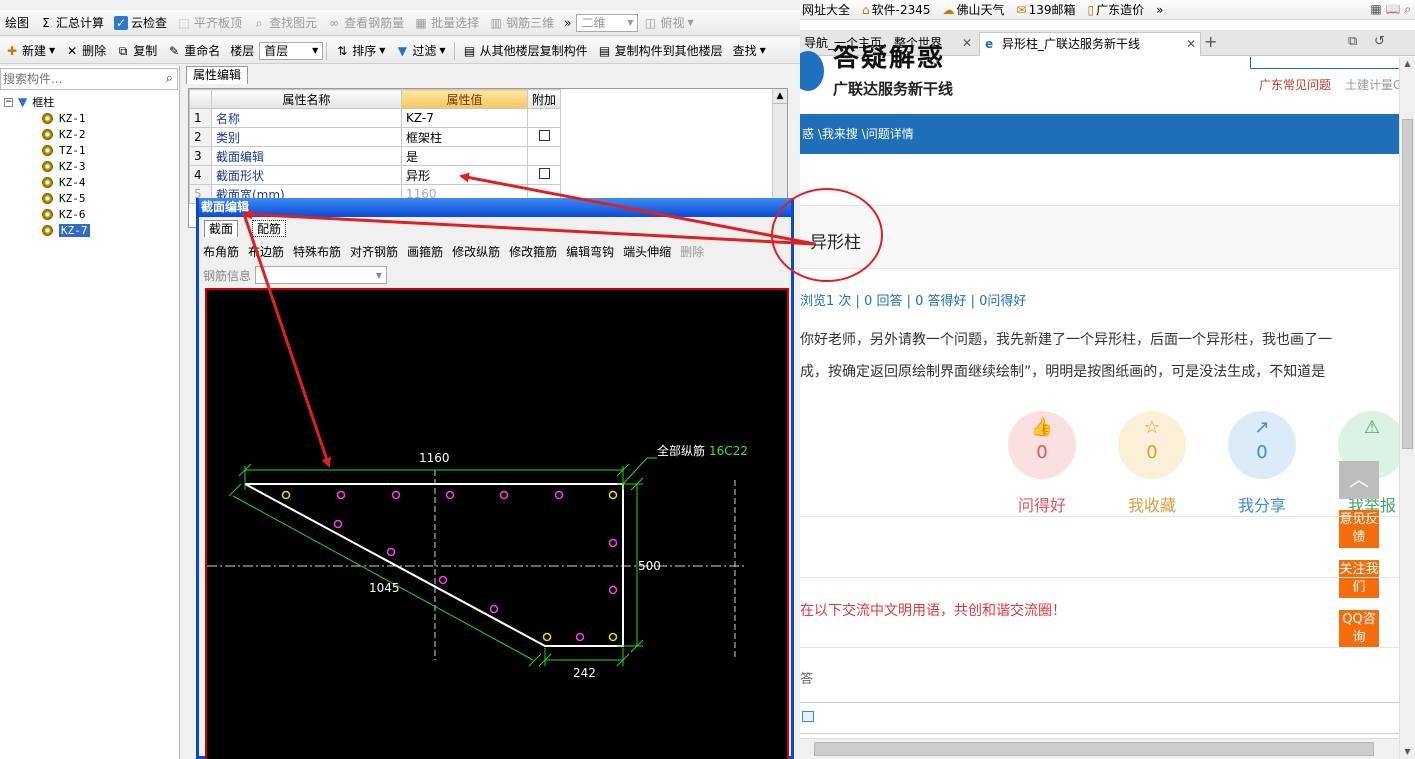 This screenshot has width=1415, height=759. What do you see at coordinates (17, 23) in the screenshot?
I see `draw-button: 绘图` at bounding box center [17, 23].